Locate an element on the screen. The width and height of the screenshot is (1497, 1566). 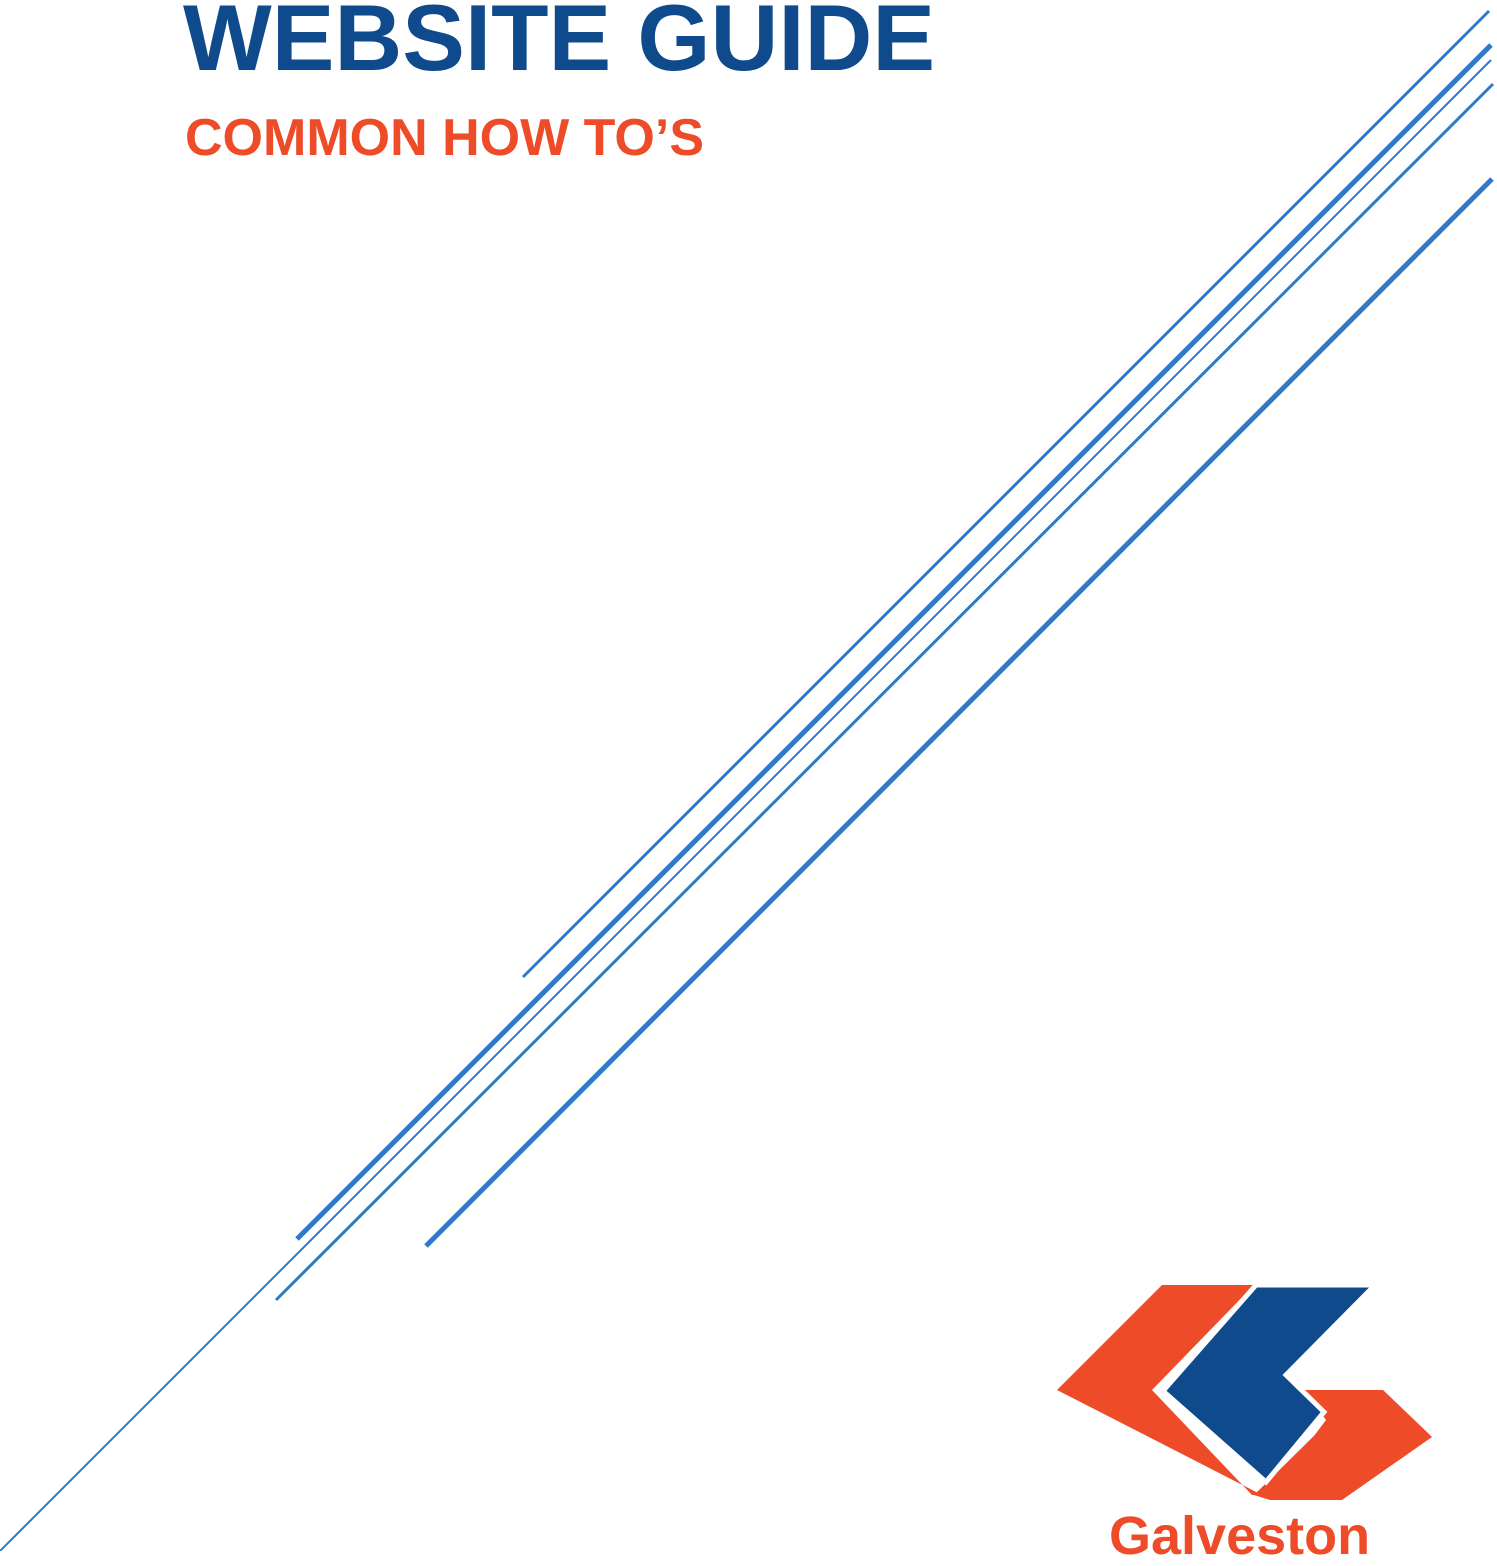
galveston-logo: Galveston is located at coordinates (1247, 1425).